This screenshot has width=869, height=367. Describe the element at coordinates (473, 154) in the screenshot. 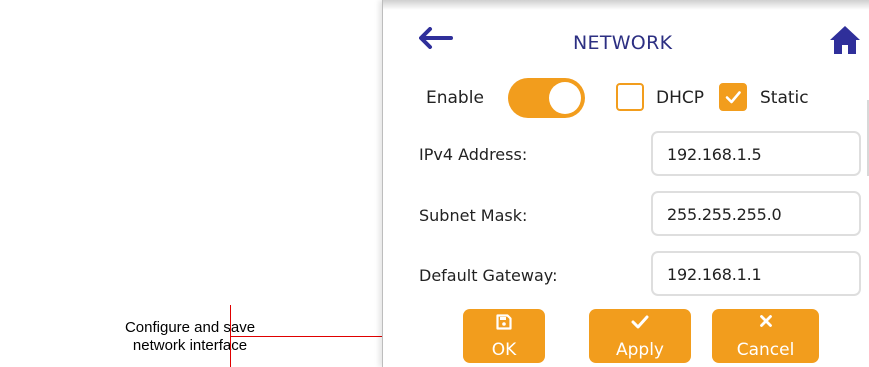

I see `ipv4-address-label: IPv4 Address:` at that location.